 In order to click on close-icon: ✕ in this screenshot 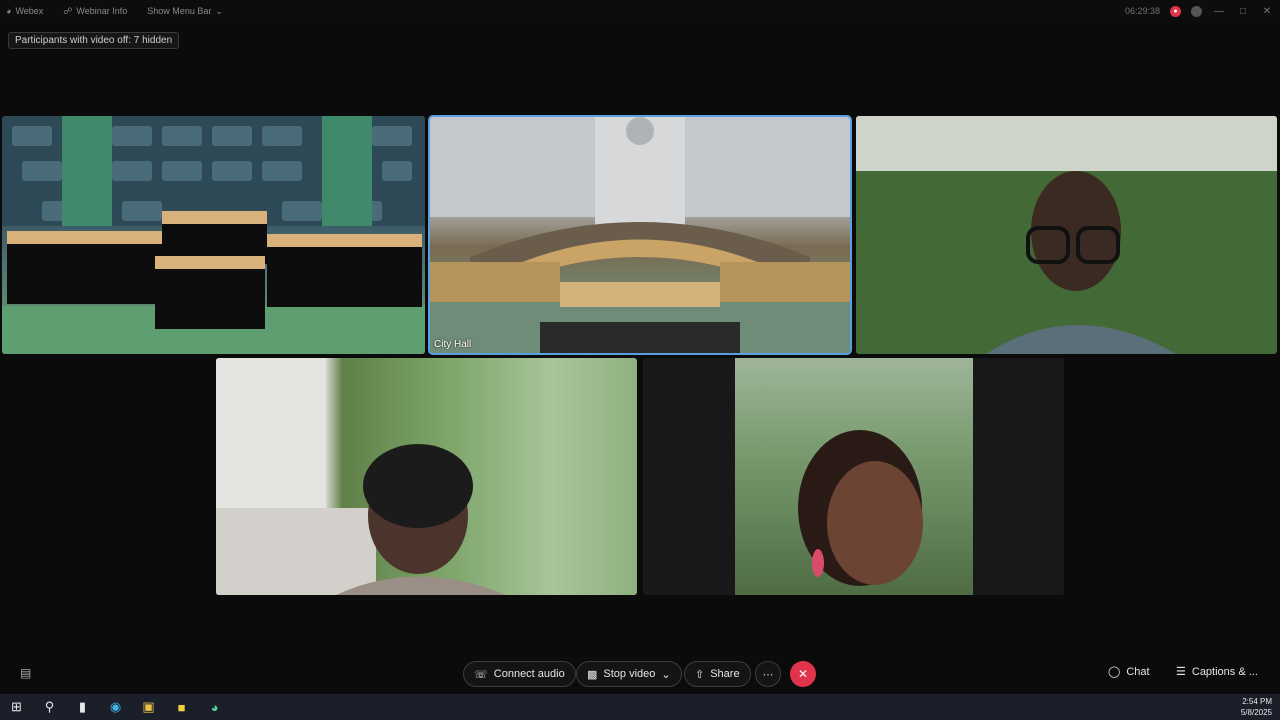, I will do `click(803, 674)`.